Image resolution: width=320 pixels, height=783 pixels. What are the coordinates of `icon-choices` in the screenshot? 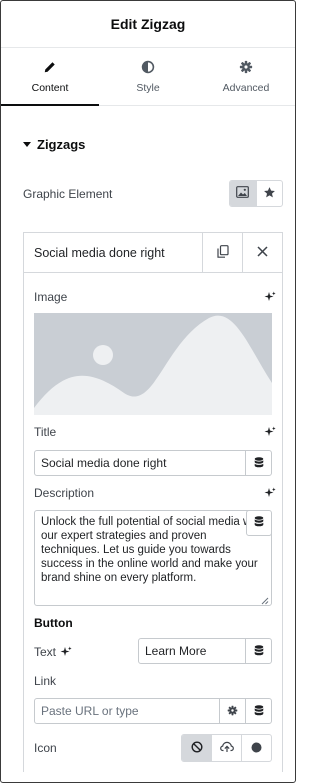 It's located at (226, 748).